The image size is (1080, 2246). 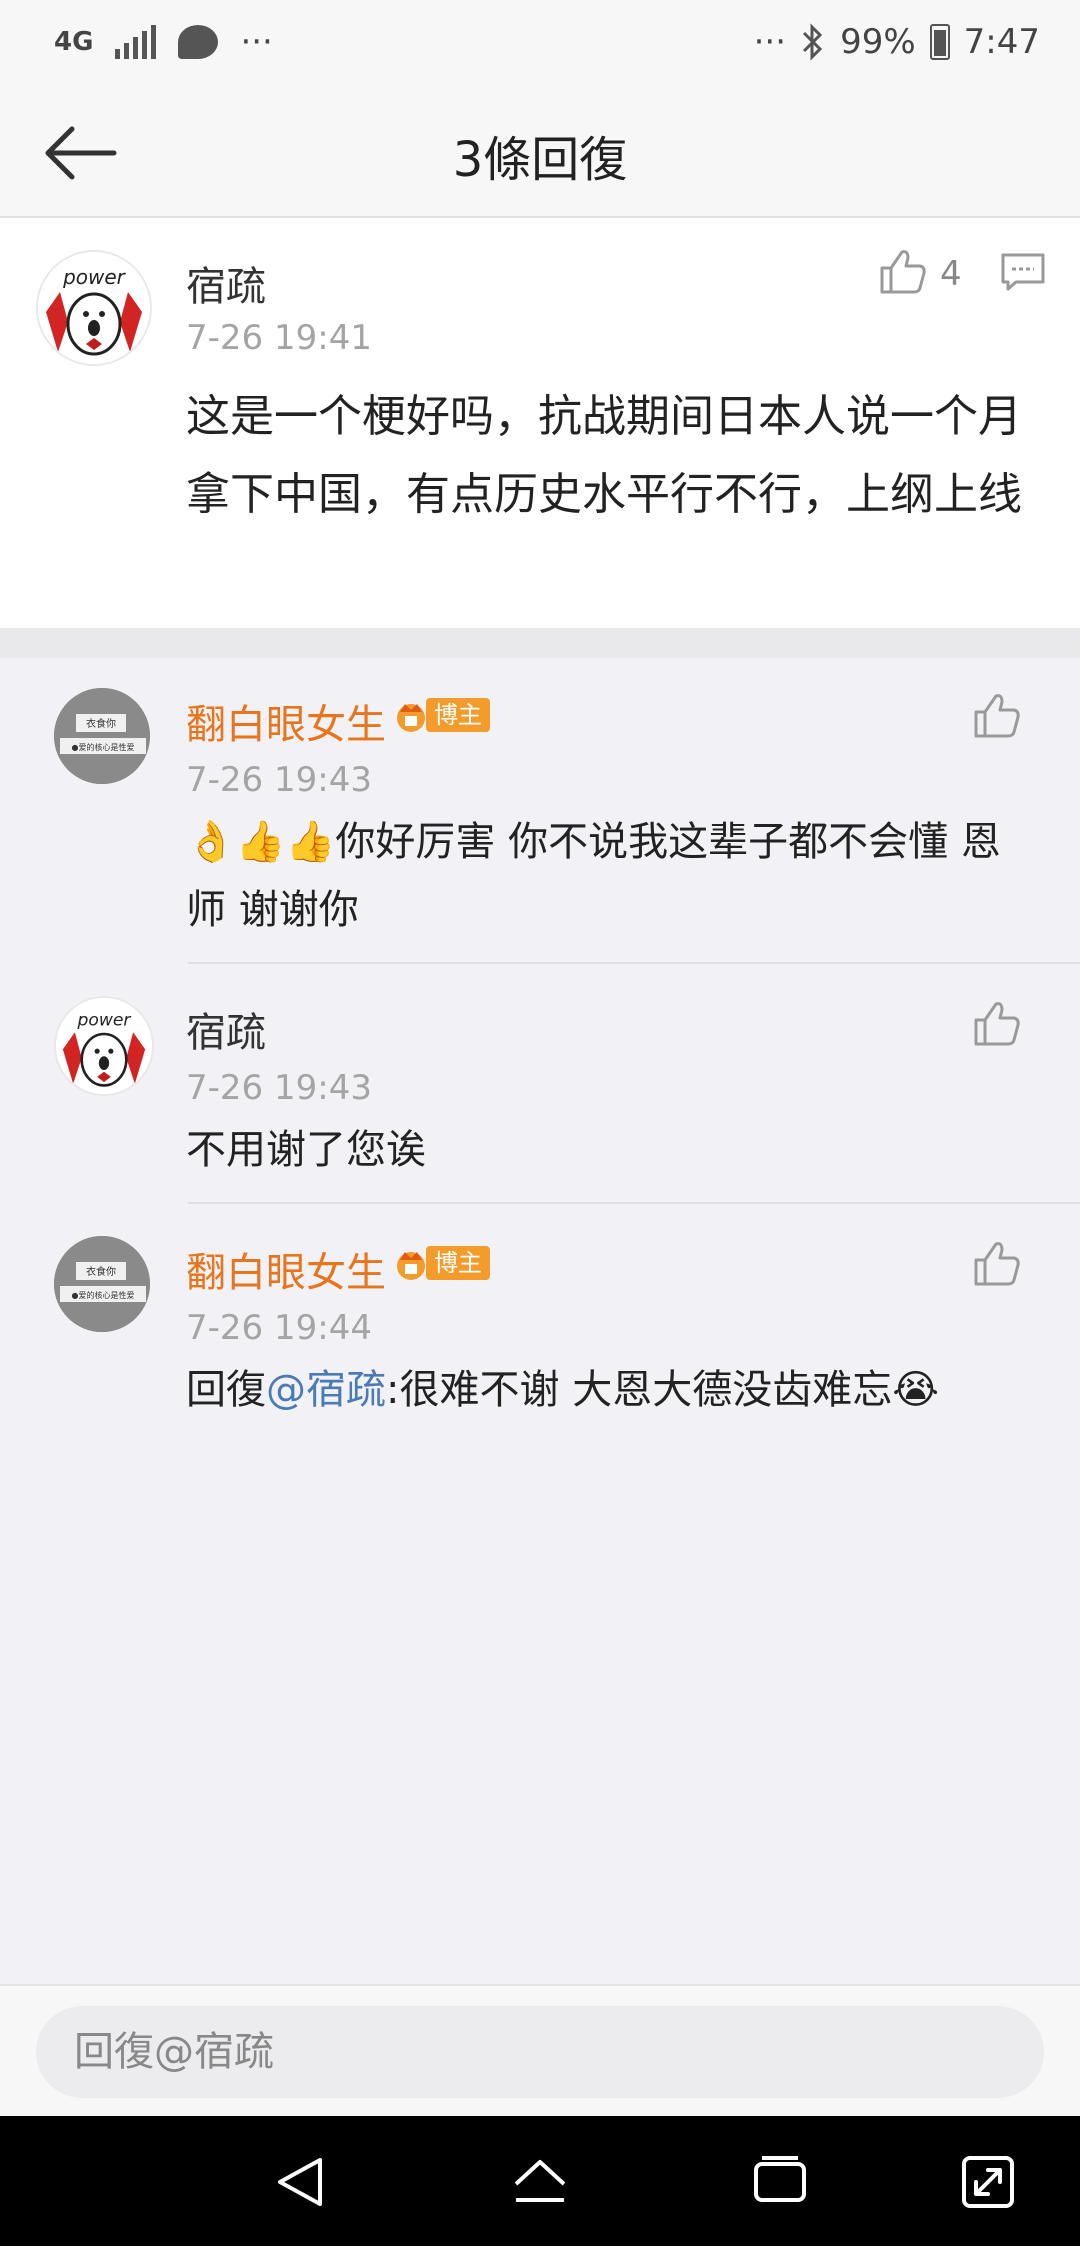 What do you see at coordinates (939, 42) in the screenshot?
I see `battery-icon` at bounding box center [939, 42].